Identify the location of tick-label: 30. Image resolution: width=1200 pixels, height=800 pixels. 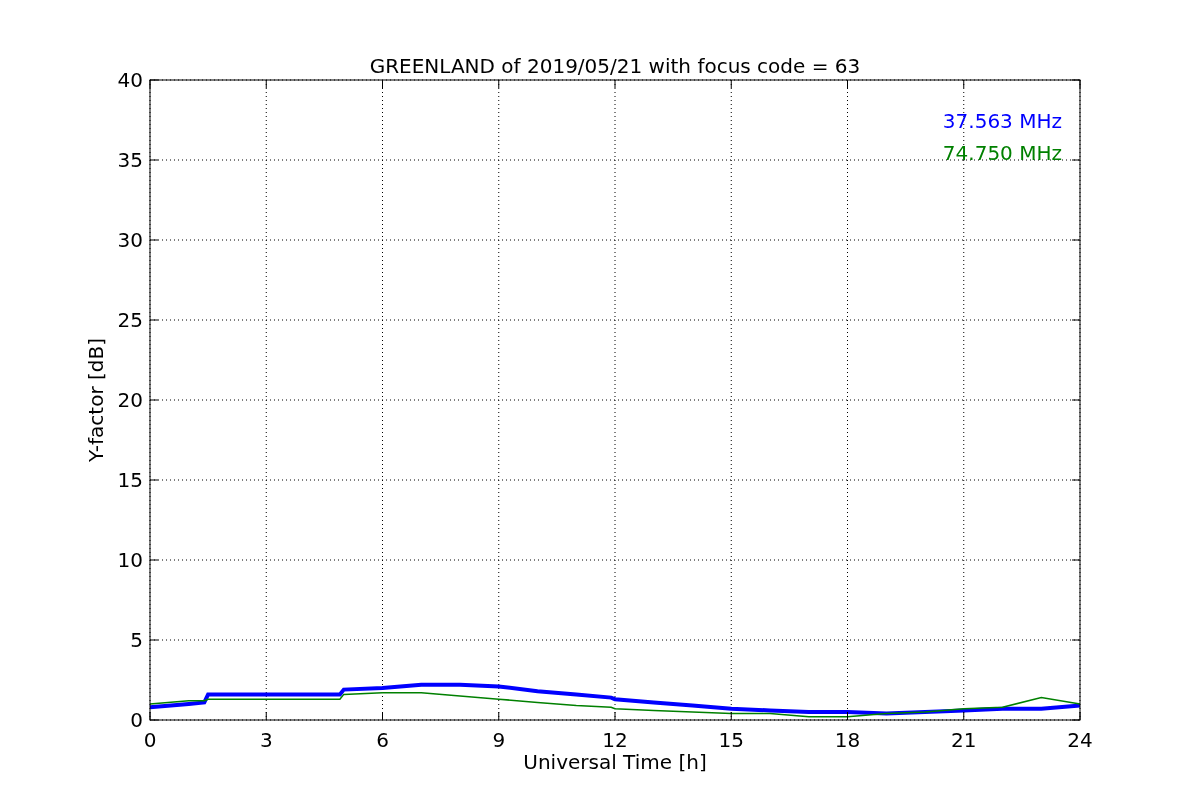
(130, 240).